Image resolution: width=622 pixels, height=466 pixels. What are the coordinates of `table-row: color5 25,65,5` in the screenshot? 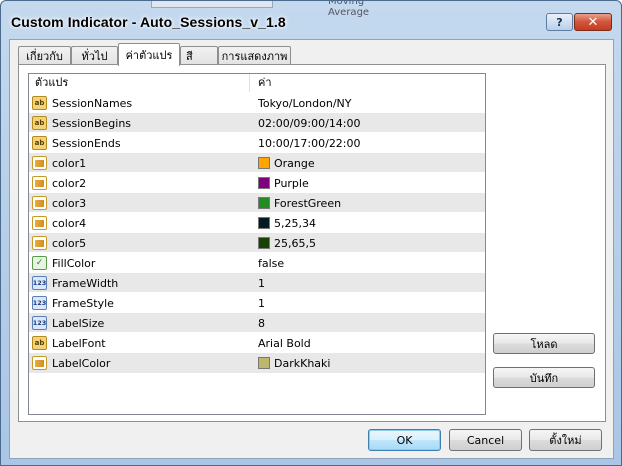 It's located at (257, 242).